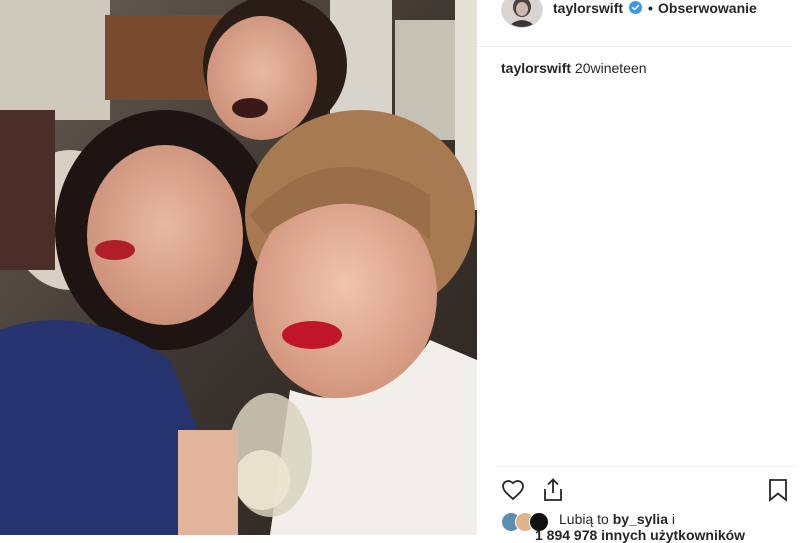  What do you see at coordinates (536, 68) in the screenshot?
I see `caption-username: taylorswift` at bounding box center [536, 68].